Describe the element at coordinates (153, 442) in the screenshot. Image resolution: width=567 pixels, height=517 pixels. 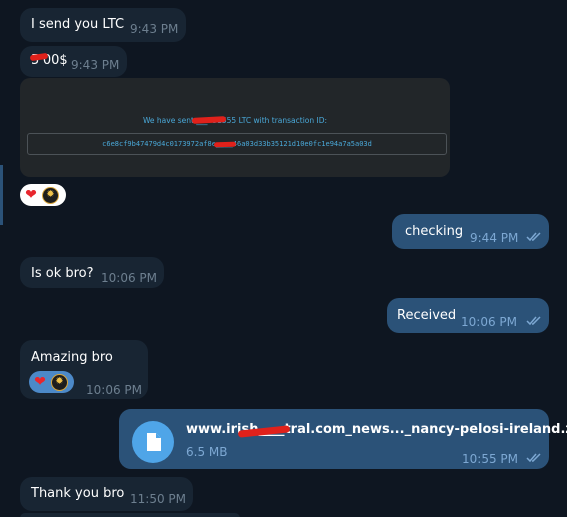
I see `file-icon` at that location.